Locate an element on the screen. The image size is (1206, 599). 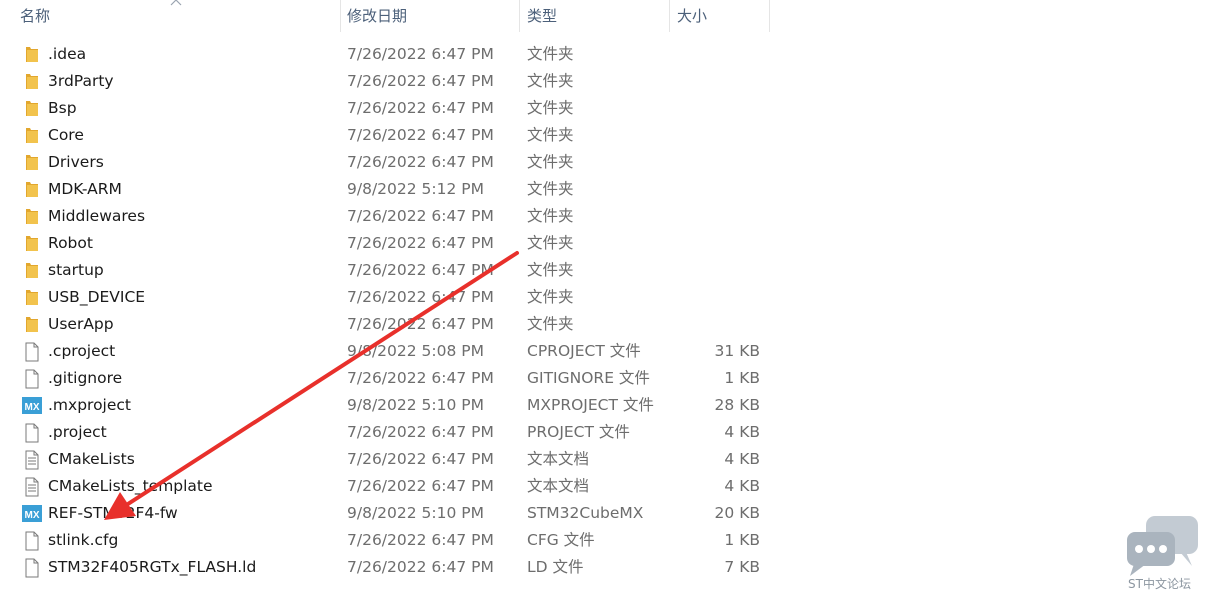
file-row: USB_DEVICE 7/26/2022 6:47 PM 文件夹 is located at coordinates (603, 297).